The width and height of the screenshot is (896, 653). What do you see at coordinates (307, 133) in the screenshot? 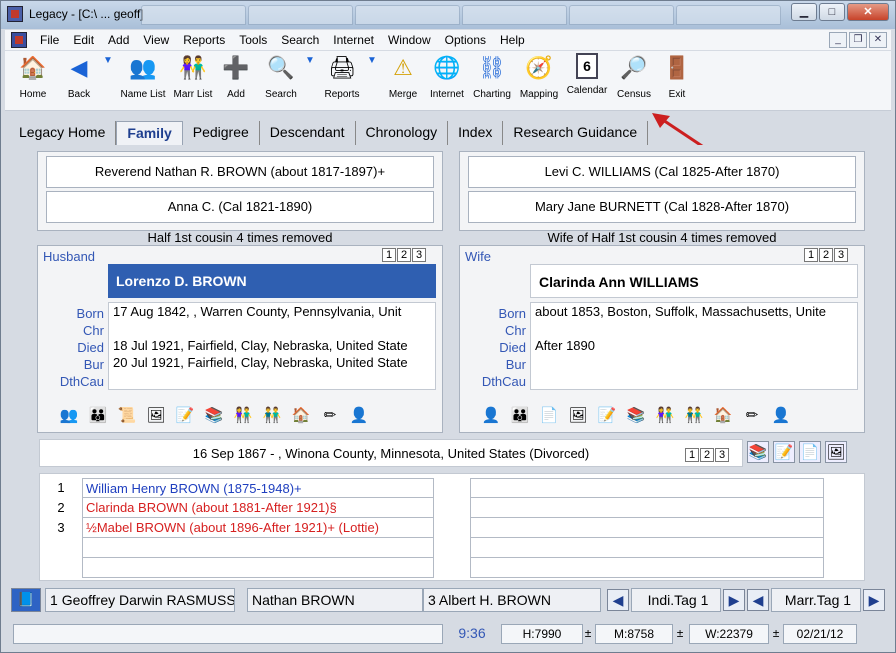
I see `tab-descendant: Descendant` at bounding box center [307, 133].